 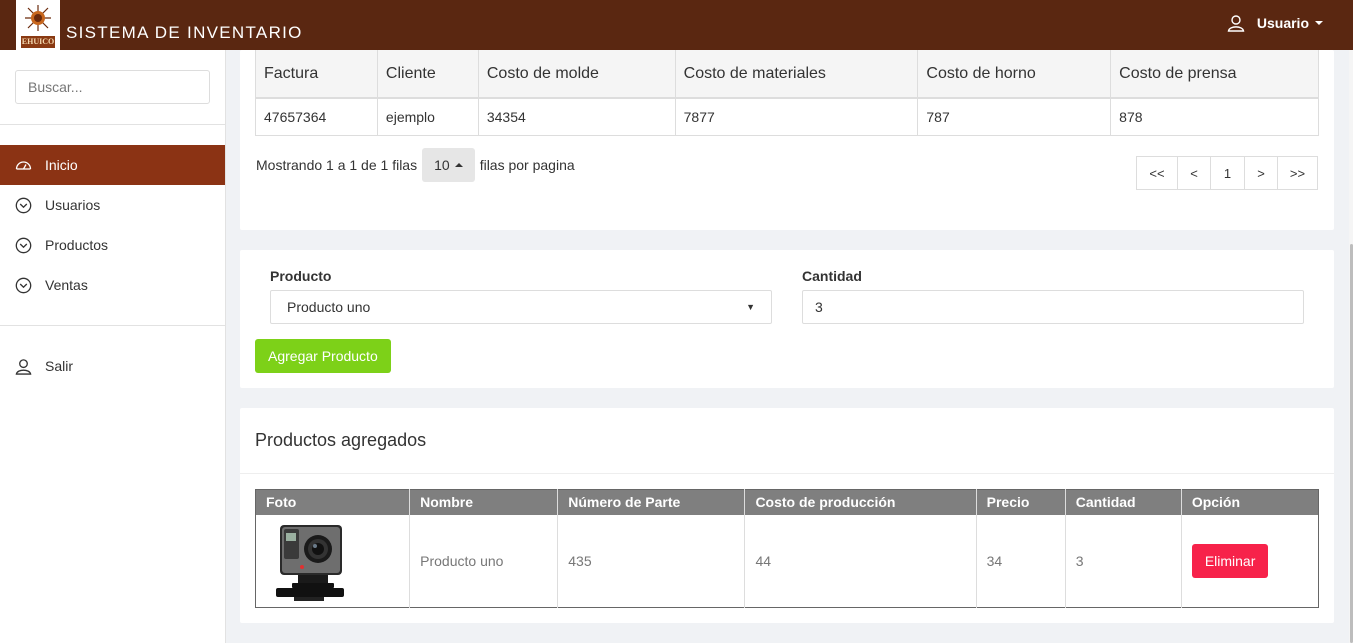 What do you see at coordinates (38, 42) in the screenshot?
I see `logo-text: EHUICO` at bounding box center [38, 42].